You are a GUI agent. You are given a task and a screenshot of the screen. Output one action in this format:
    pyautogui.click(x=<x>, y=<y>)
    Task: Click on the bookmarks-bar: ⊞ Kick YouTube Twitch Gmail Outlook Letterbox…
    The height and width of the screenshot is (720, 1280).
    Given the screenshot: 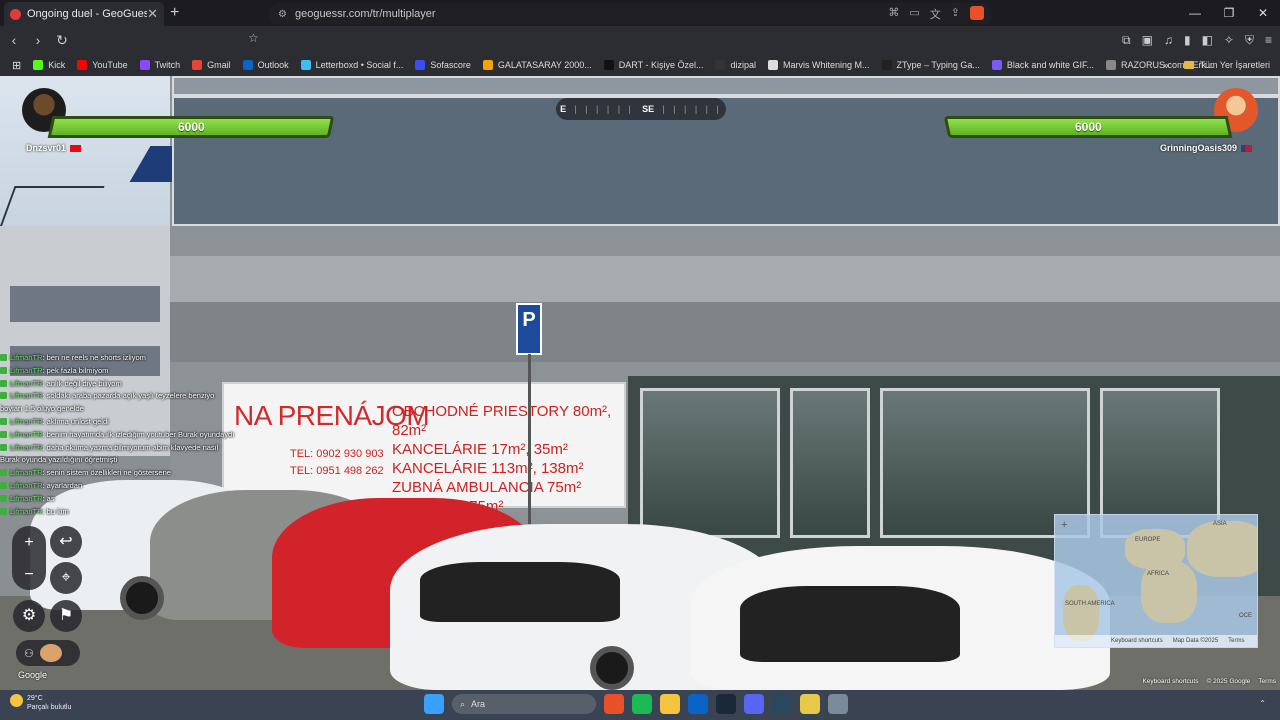 What is the action you would take?
    pyautogui.click(x=640, y=65)
    